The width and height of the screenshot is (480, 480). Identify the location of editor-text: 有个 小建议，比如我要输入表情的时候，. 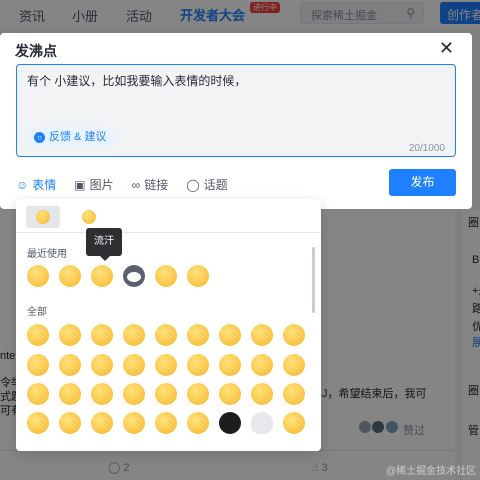
(136, 80).